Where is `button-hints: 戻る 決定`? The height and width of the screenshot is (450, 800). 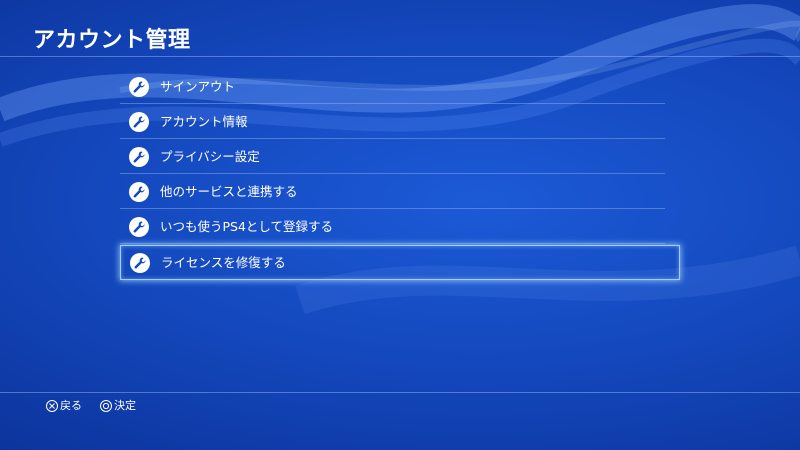
button-hints: 戻る 決定 is located at coordinates (100, 406).